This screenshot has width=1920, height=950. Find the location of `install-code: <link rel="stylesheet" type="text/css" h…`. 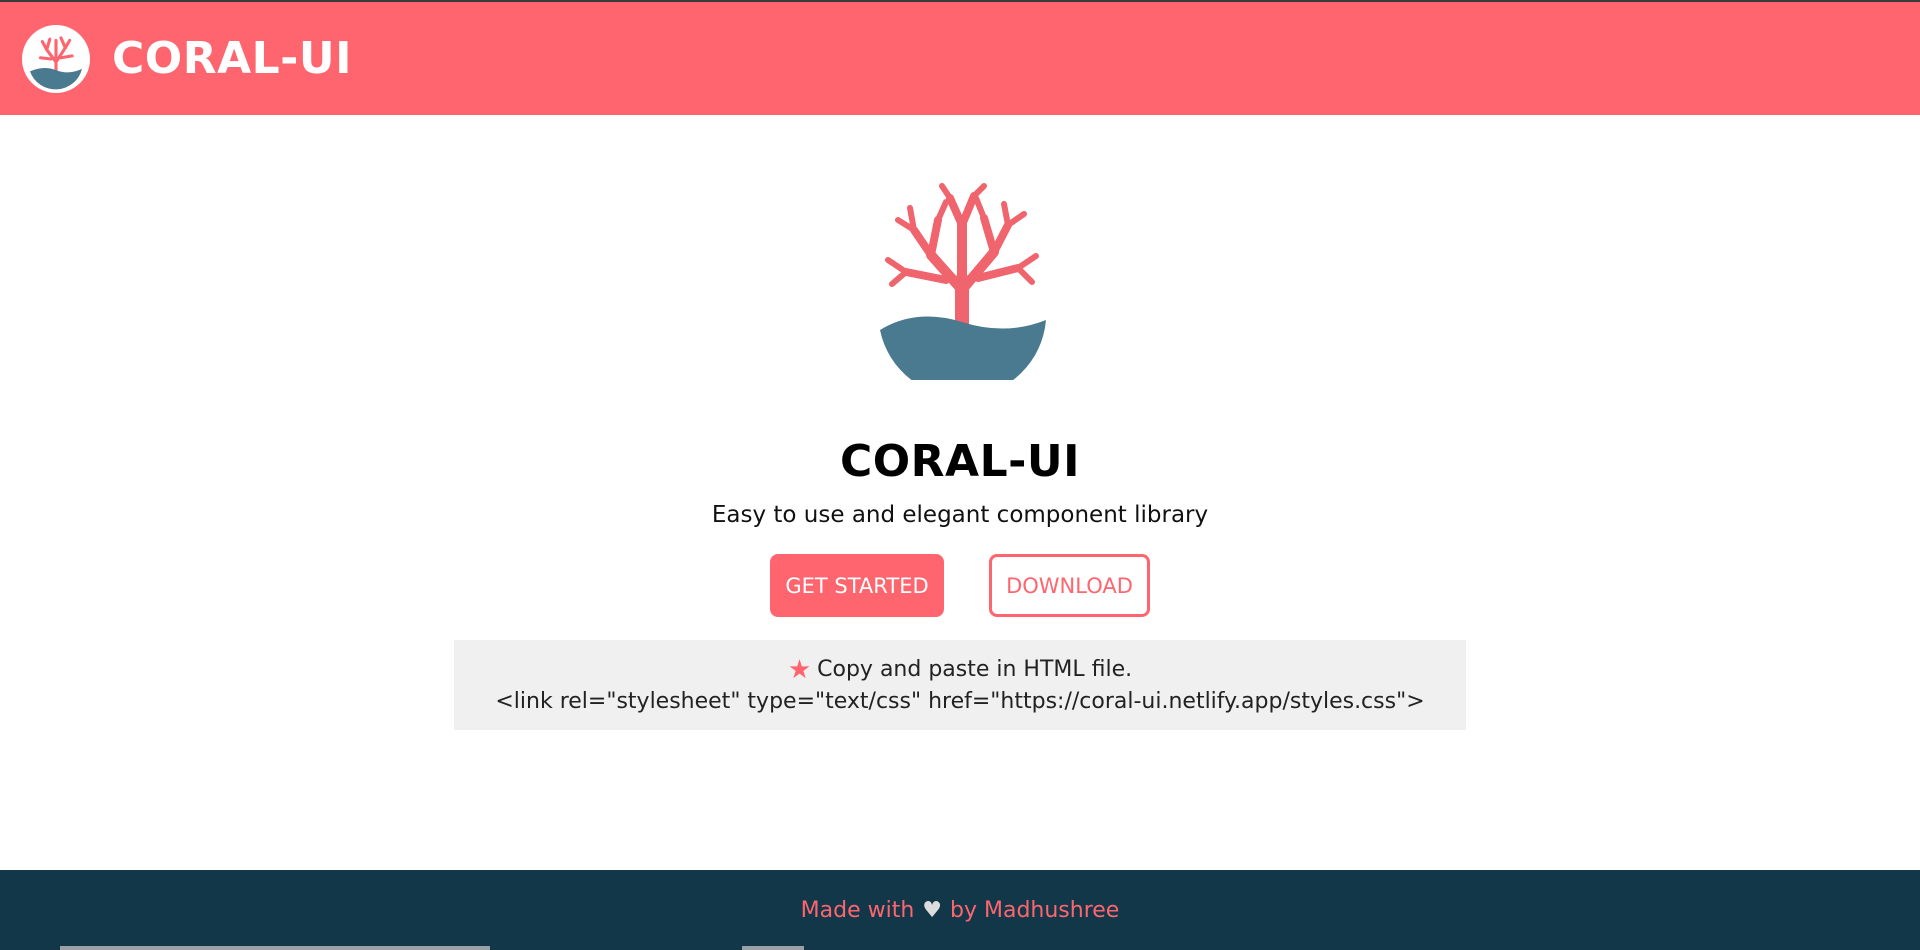

install-code: <link rel="stylesheet" type="text/css" h… is located at coordinates (959, 701).